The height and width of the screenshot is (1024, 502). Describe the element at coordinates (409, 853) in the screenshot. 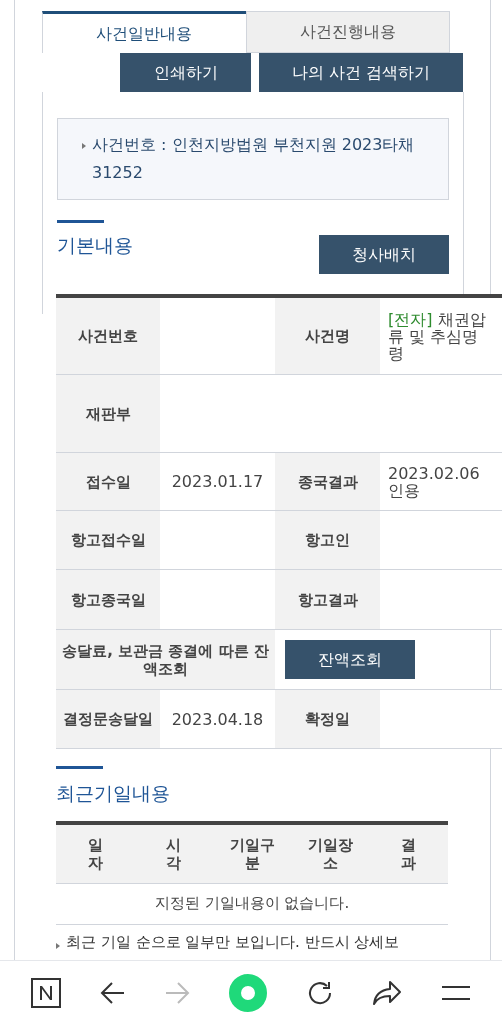

I see `column-header: 결과` at that location.